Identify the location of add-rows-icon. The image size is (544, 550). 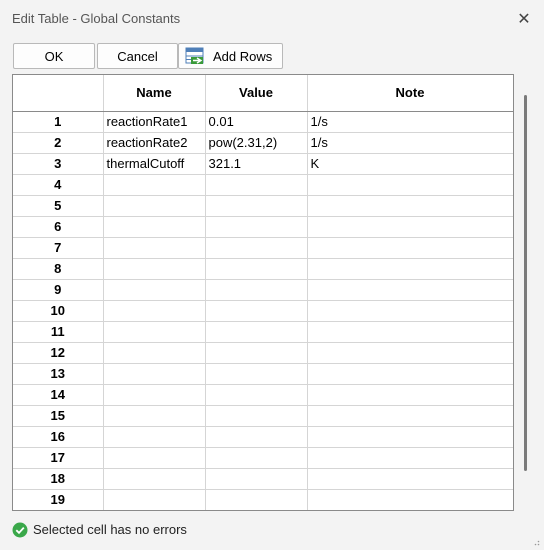
(194, 55).